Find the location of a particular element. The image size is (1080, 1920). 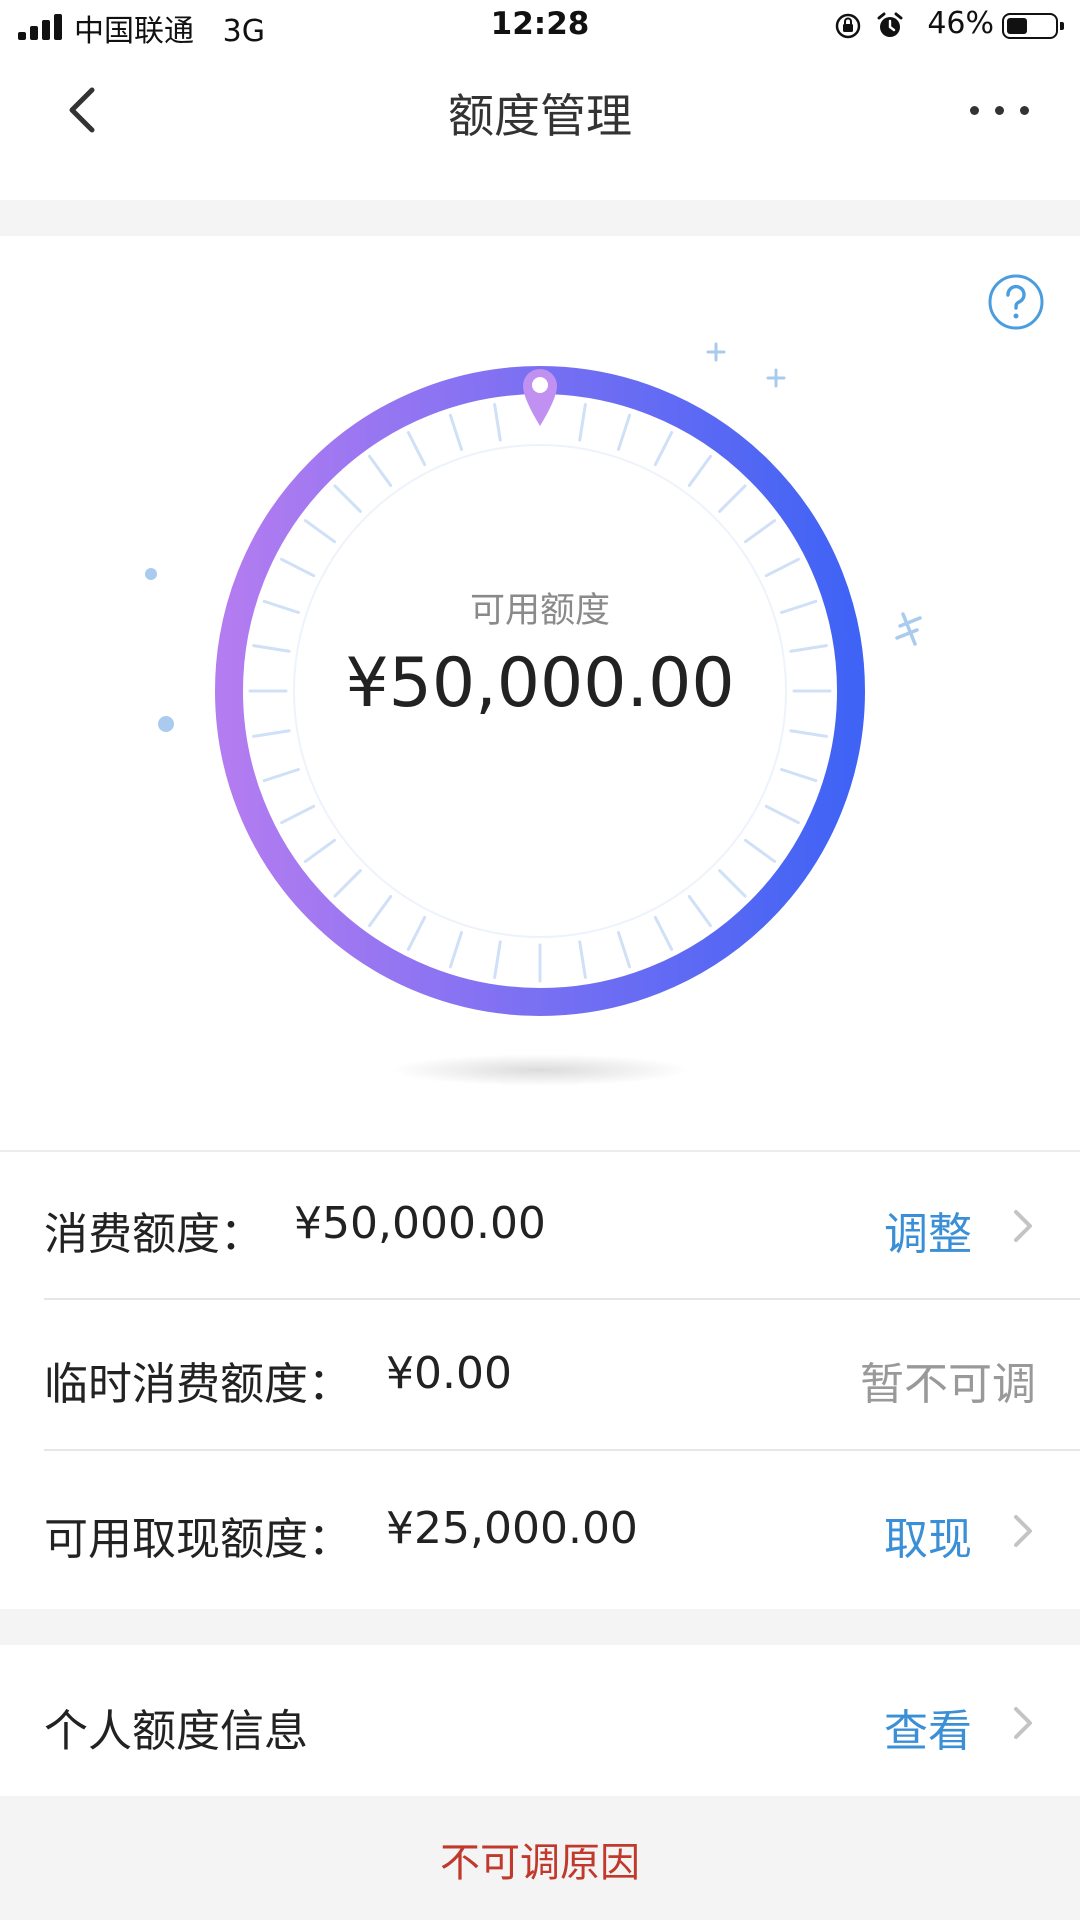

footer-bar: 不可调原因 is located at coordinates (540, 1858).